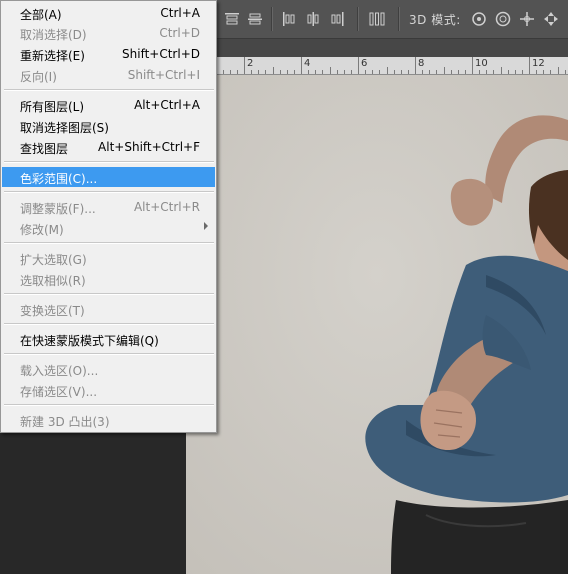 The height and width of the screenshot is (574, 568). Describe the element at coordinates (108, 13) in the screenshot. I see `menu-item-select-all: 全部(A) Ctrl+A` at that location.